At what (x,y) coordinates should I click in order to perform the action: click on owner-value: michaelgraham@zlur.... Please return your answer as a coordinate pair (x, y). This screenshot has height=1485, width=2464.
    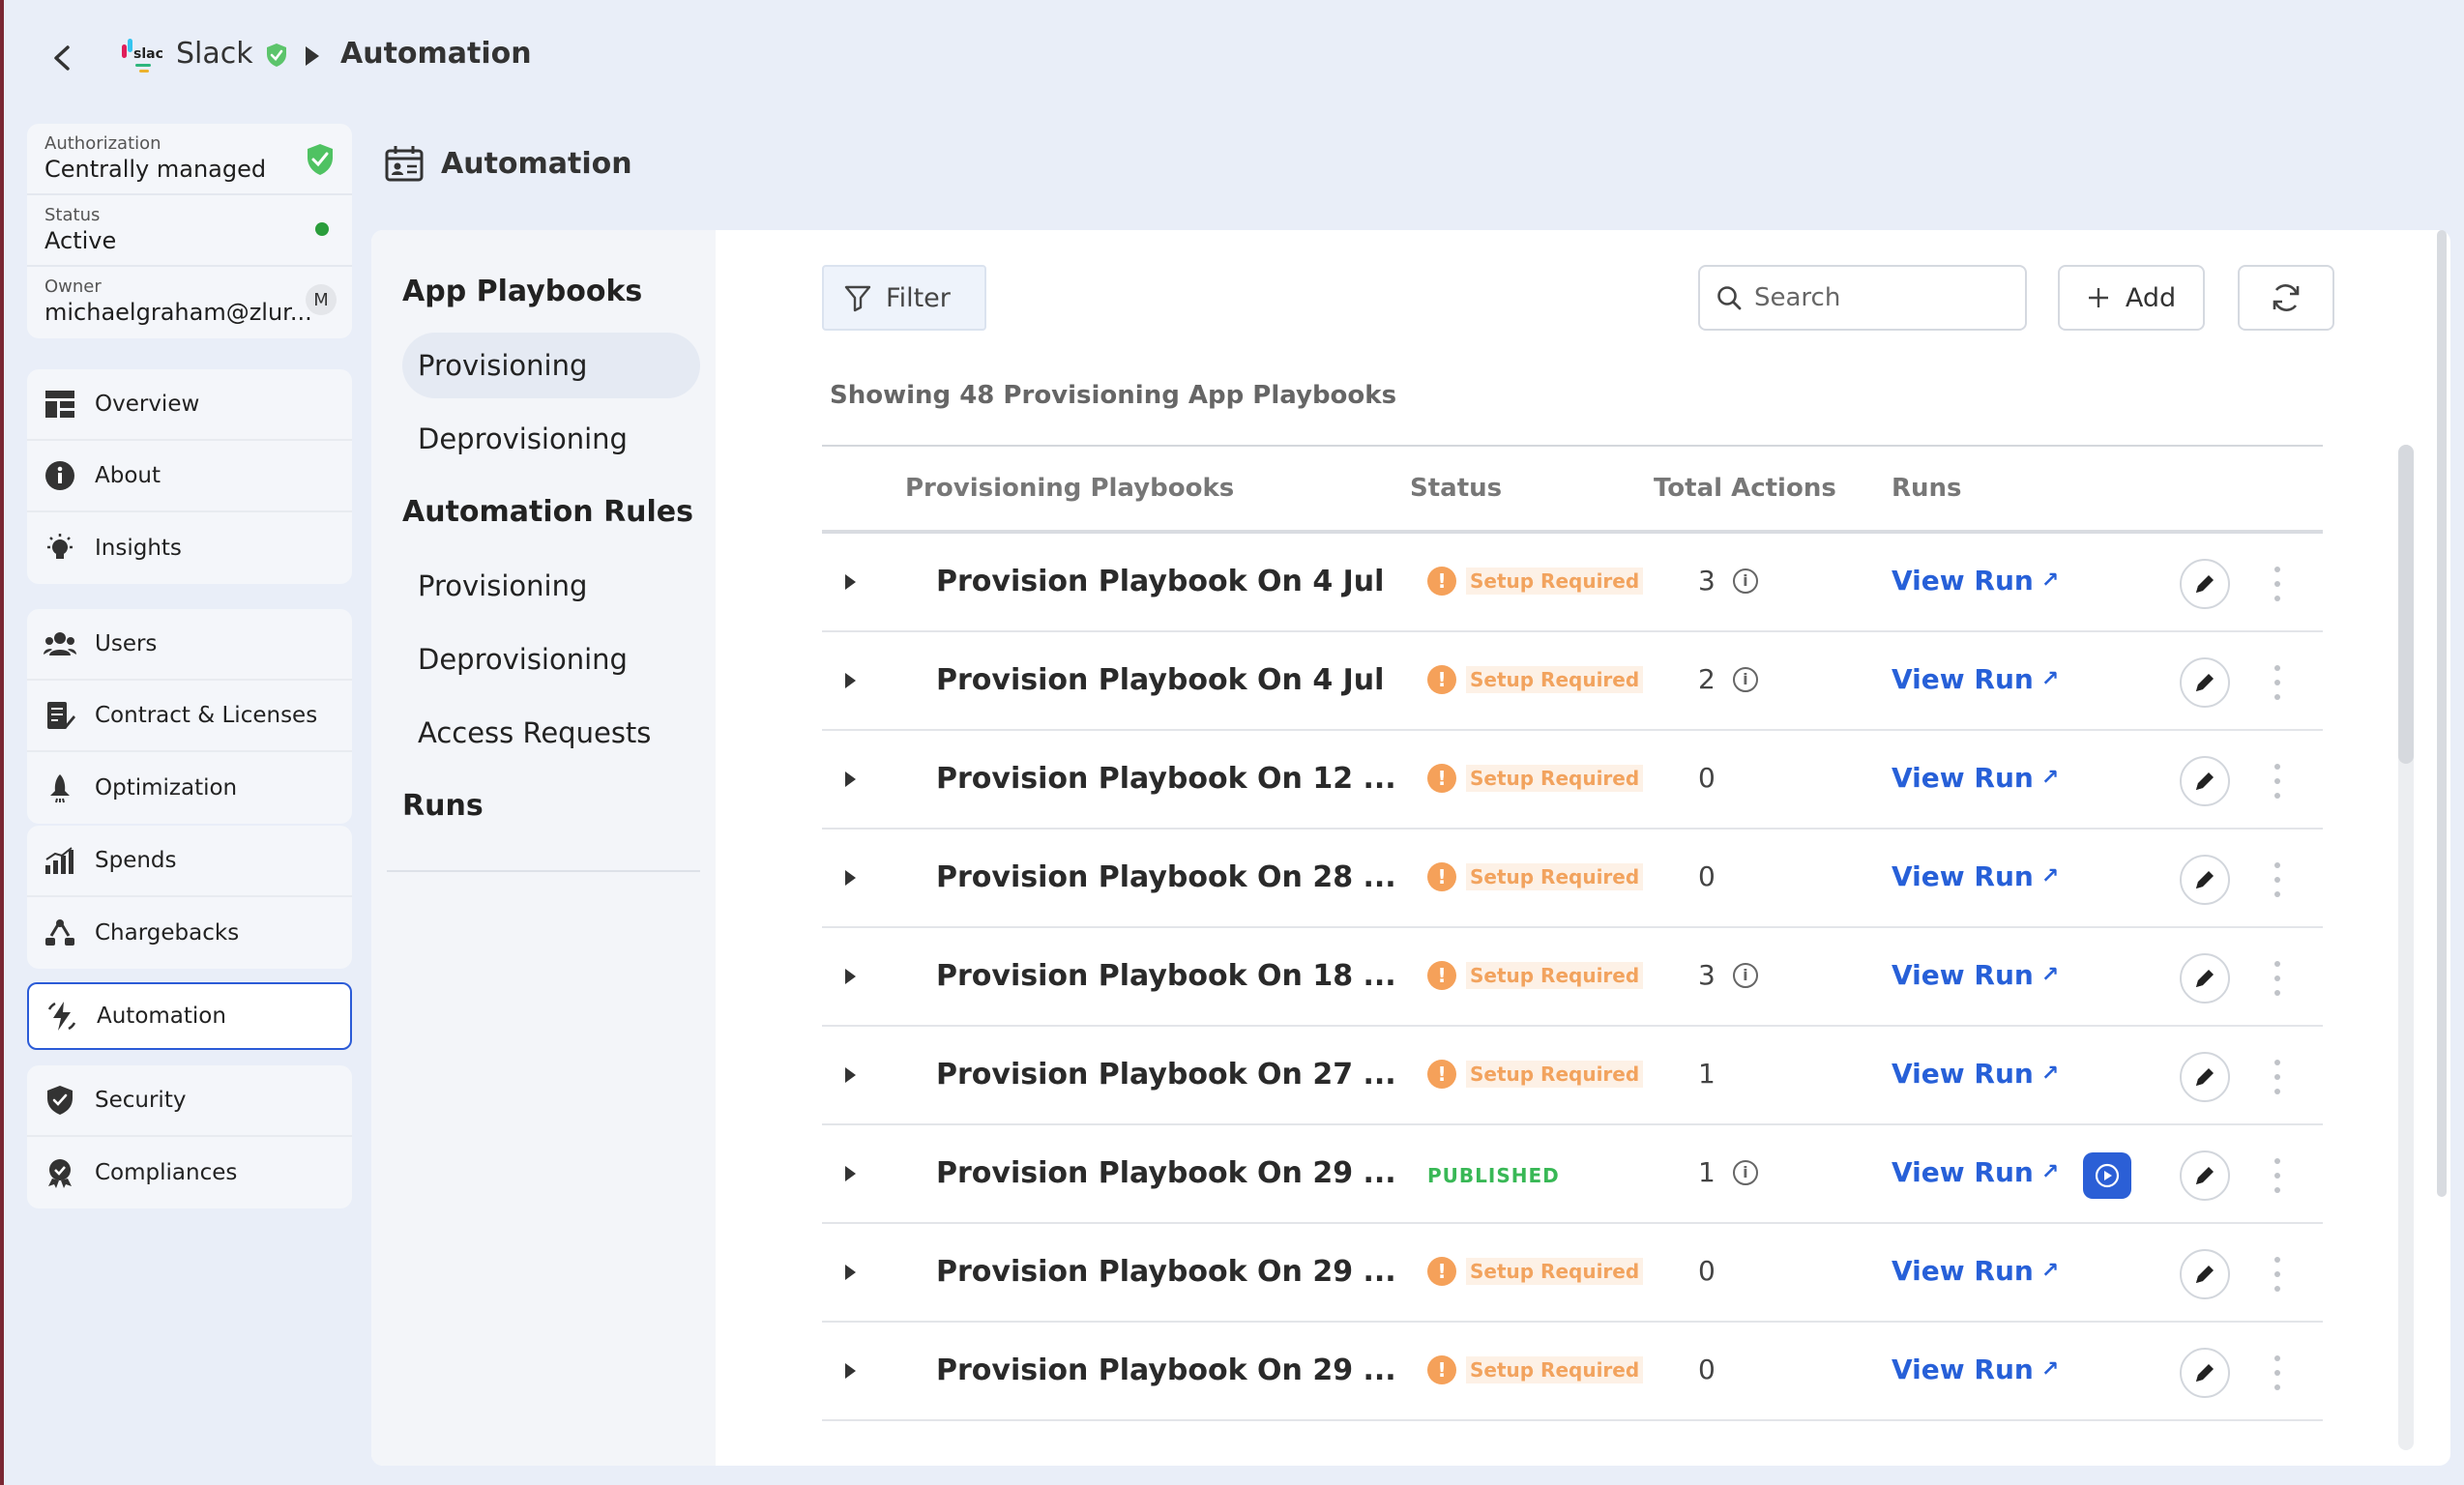
    Looking at the image, I should click on (179, 312).